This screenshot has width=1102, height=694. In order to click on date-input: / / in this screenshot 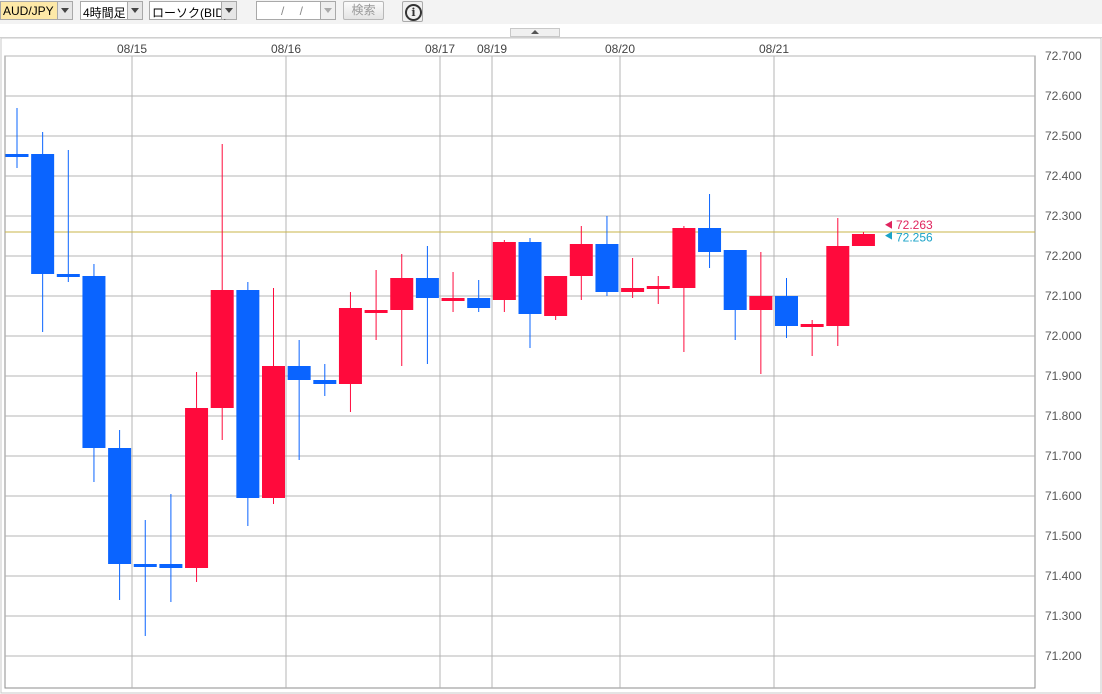, I will do `click(296, 10)`.